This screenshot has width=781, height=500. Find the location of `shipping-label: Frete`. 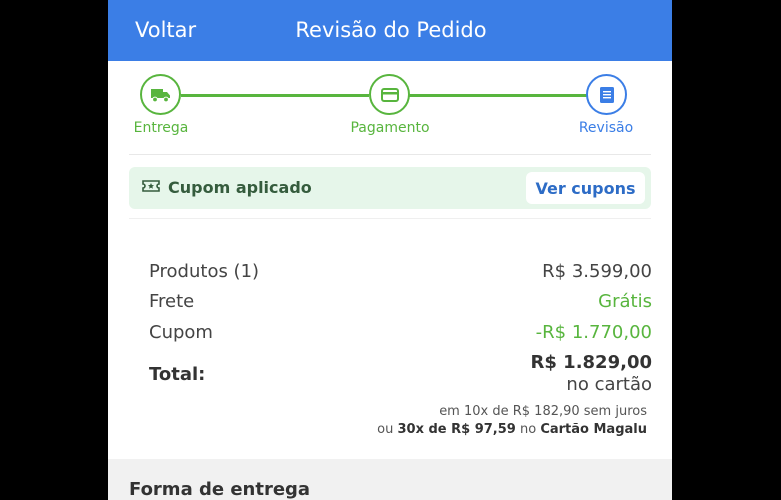

shipping-label: Frete is located at coordinates (172, 301).